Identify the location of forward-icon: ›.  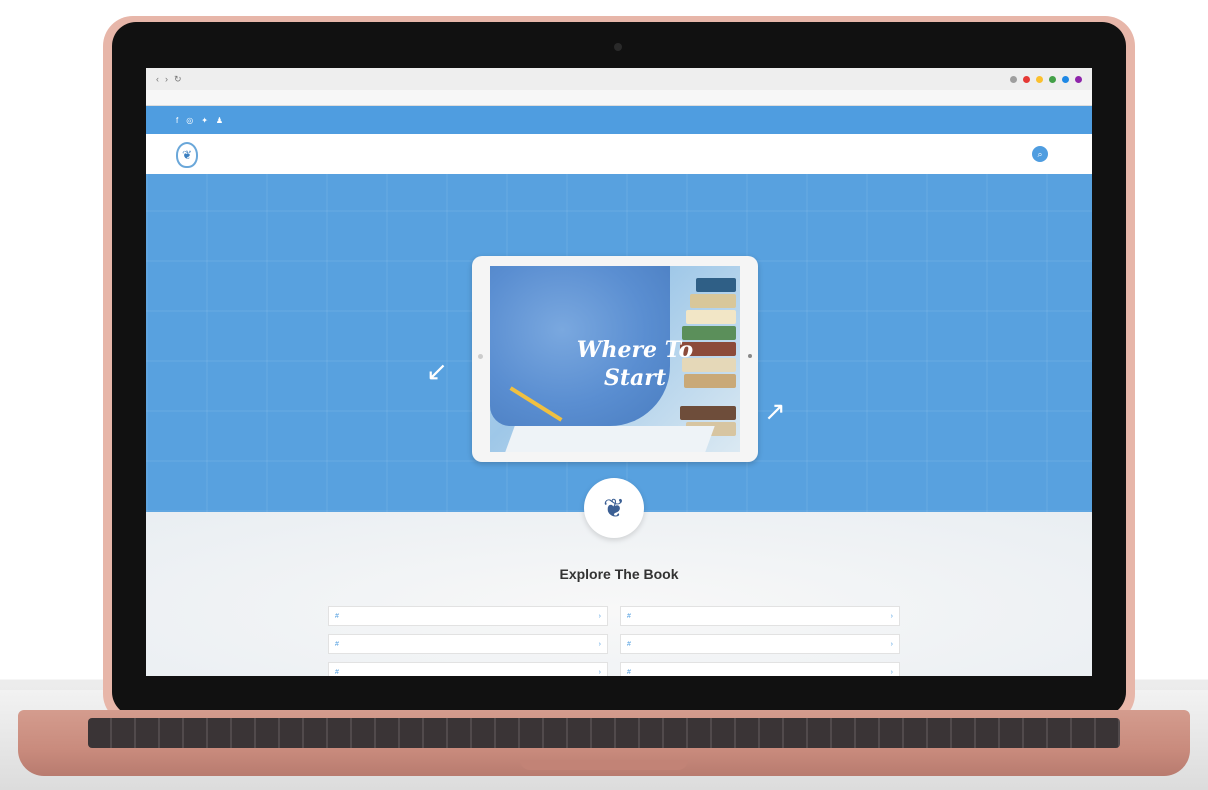
(166, 79).